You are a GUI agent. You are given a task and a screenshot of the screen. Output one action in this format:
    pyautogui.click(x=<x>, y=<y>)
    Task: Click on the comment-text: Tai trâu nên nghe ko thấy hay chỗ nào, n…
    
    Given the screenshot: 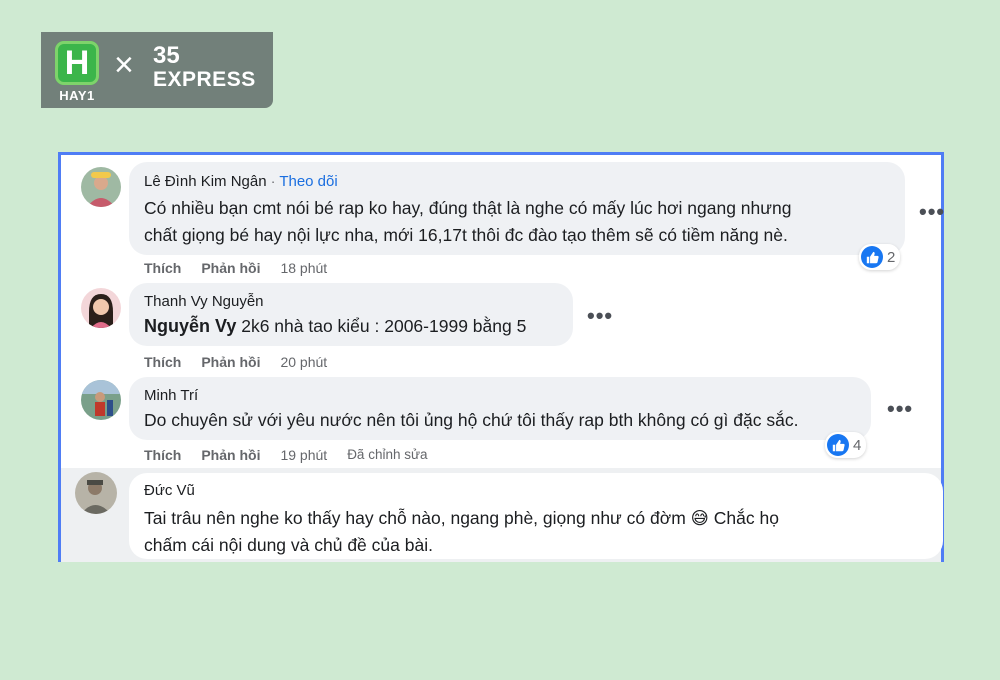 What is the action you would take?
    pyautogui.click(x=539, y=532)
    